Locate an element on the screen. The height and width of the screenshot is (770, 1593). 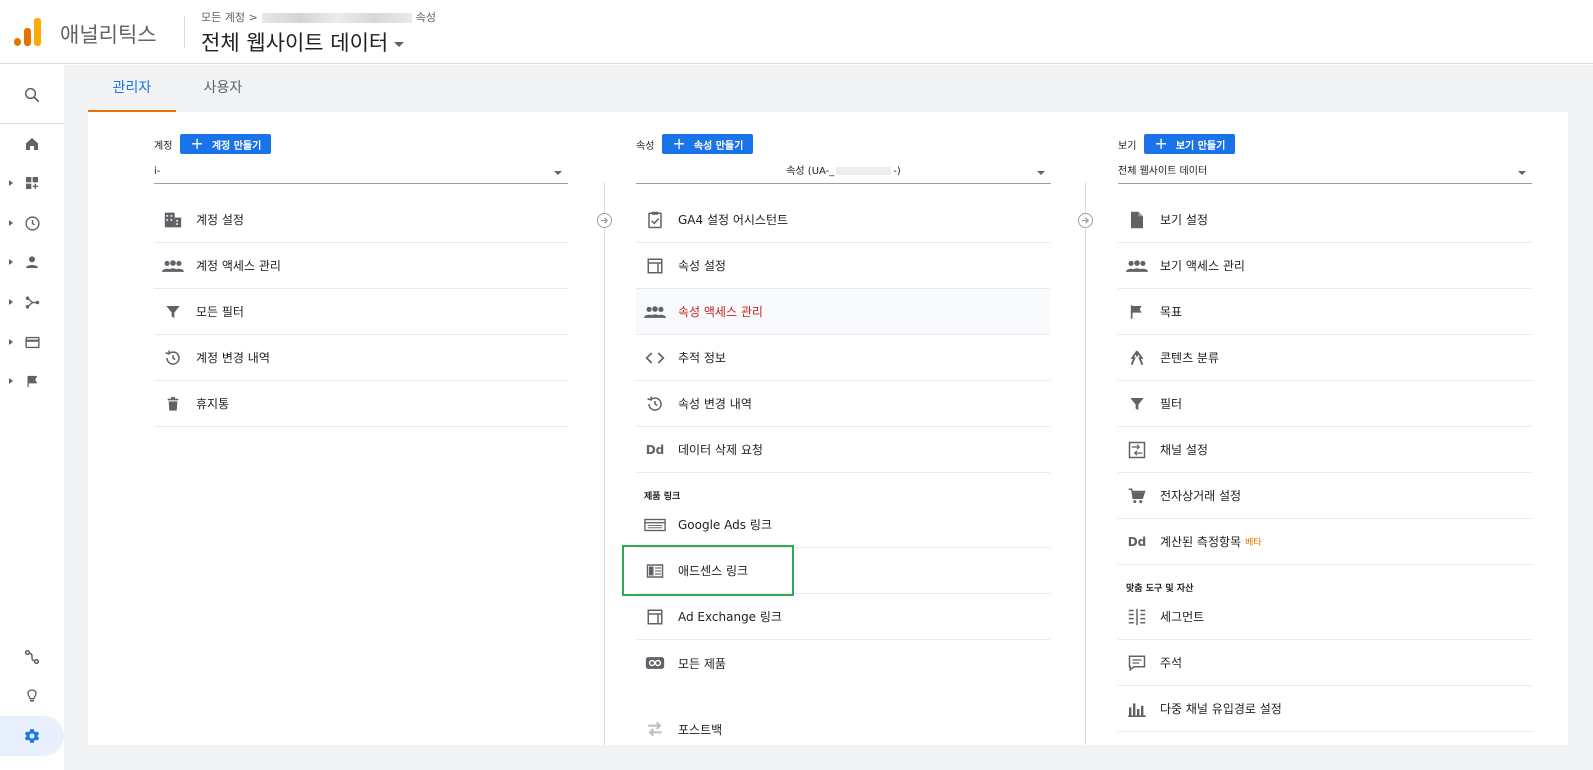
attribution-icon is located at coordinates (32, 657).